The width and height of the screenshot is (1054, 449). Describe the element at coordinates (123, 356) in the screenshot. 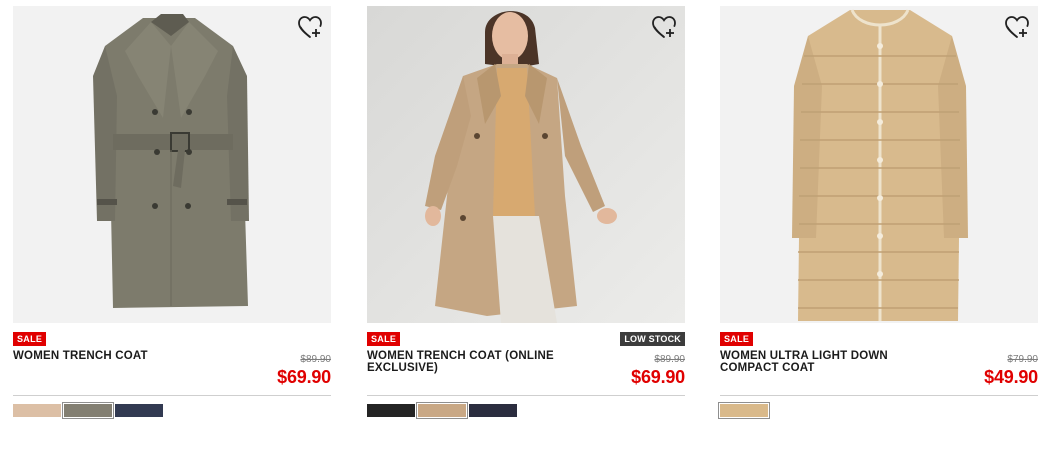

I see `product-name: WOMEN TRENCH COAT` at that location.